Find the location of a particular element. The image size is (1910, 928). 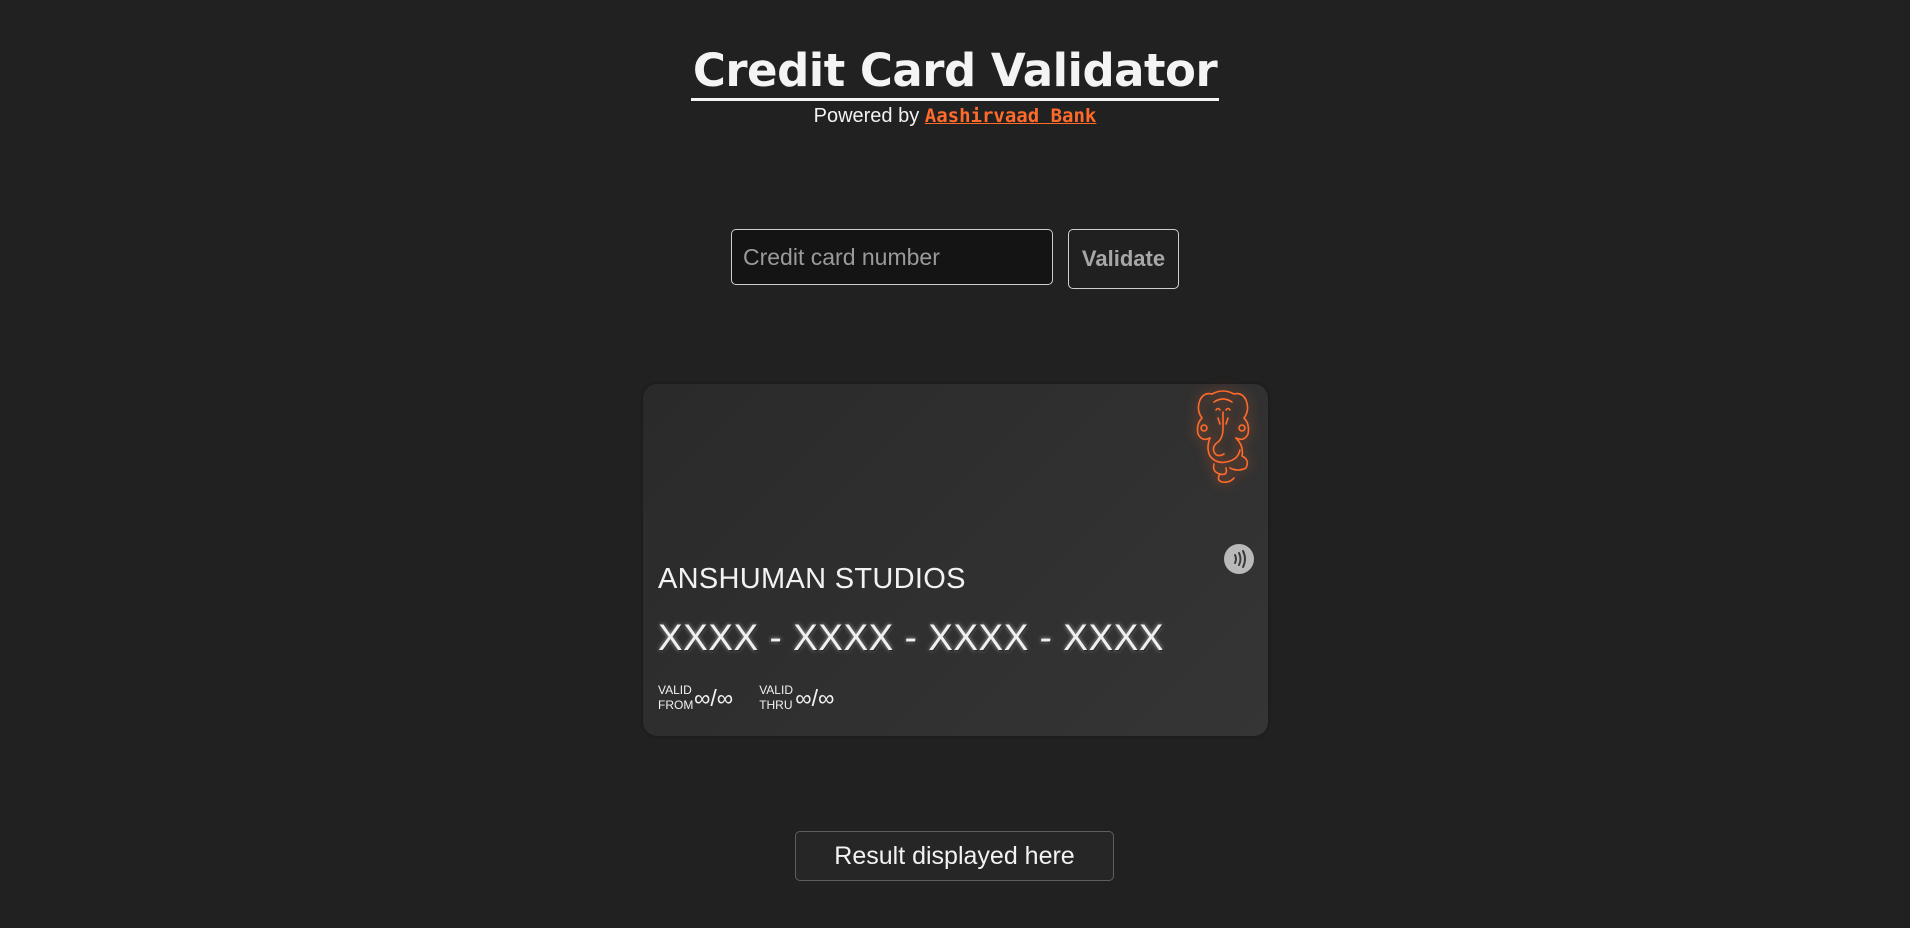

page-title: Credit Card Validator is located at coordinates (955, 72).